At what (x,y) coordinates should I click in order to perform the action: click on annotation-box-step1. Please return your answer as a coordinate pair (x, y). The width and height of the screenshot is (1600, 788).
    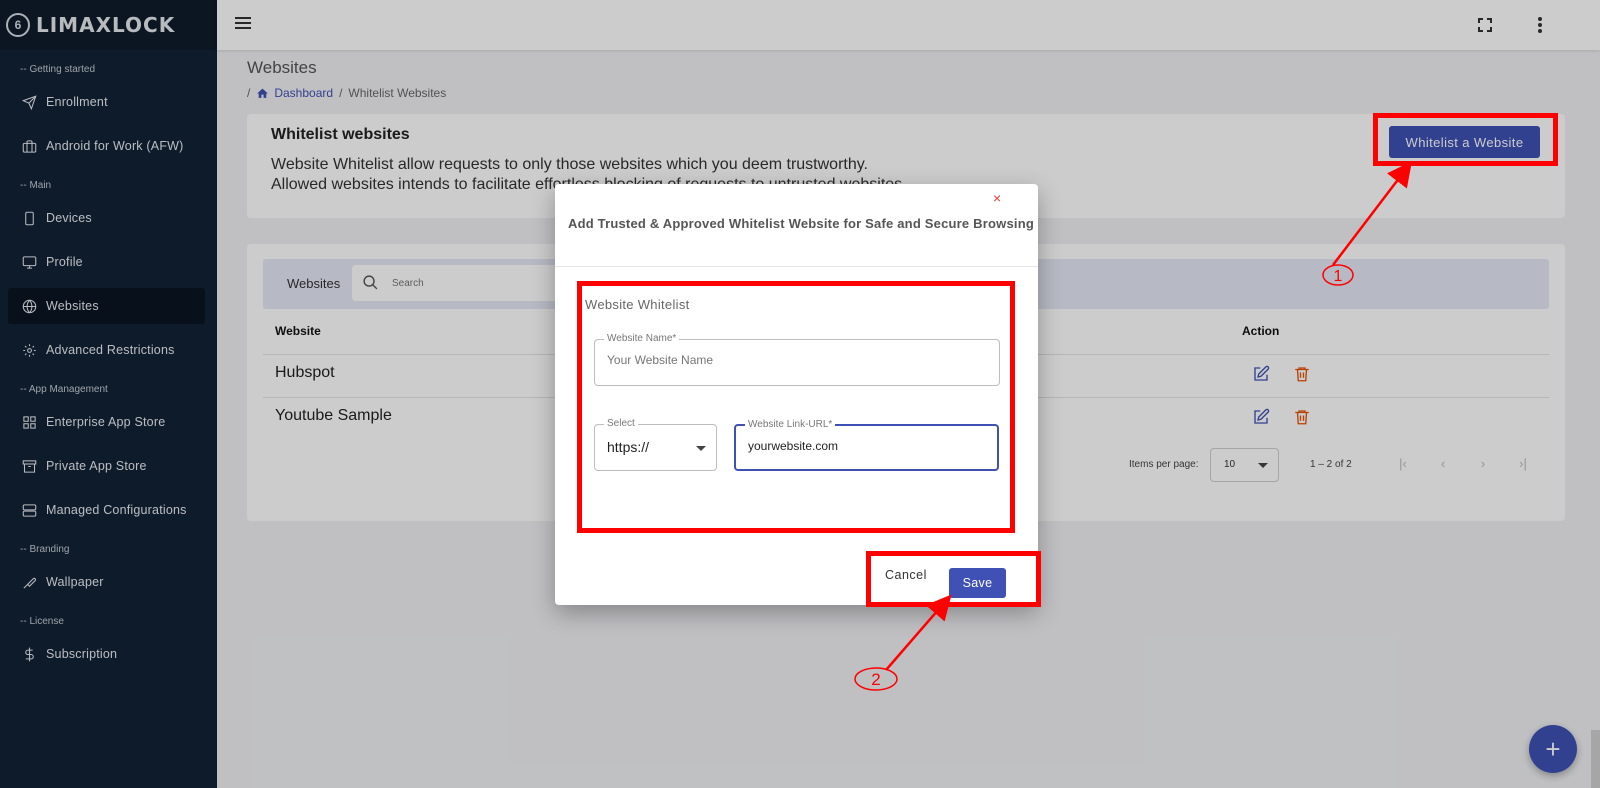
    Looking at the image, I should click on (1465, 139).